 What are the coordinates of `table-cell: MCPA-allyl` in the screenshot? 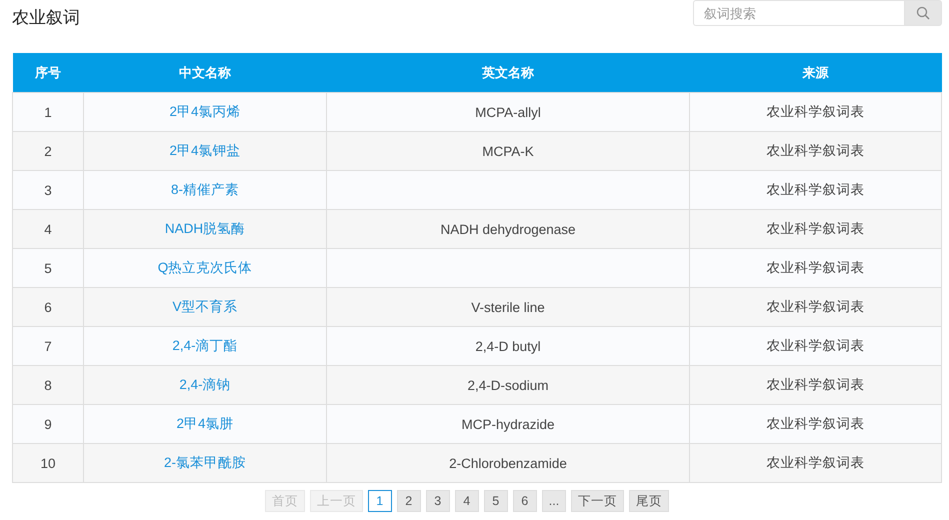 It's located at (508, 112).